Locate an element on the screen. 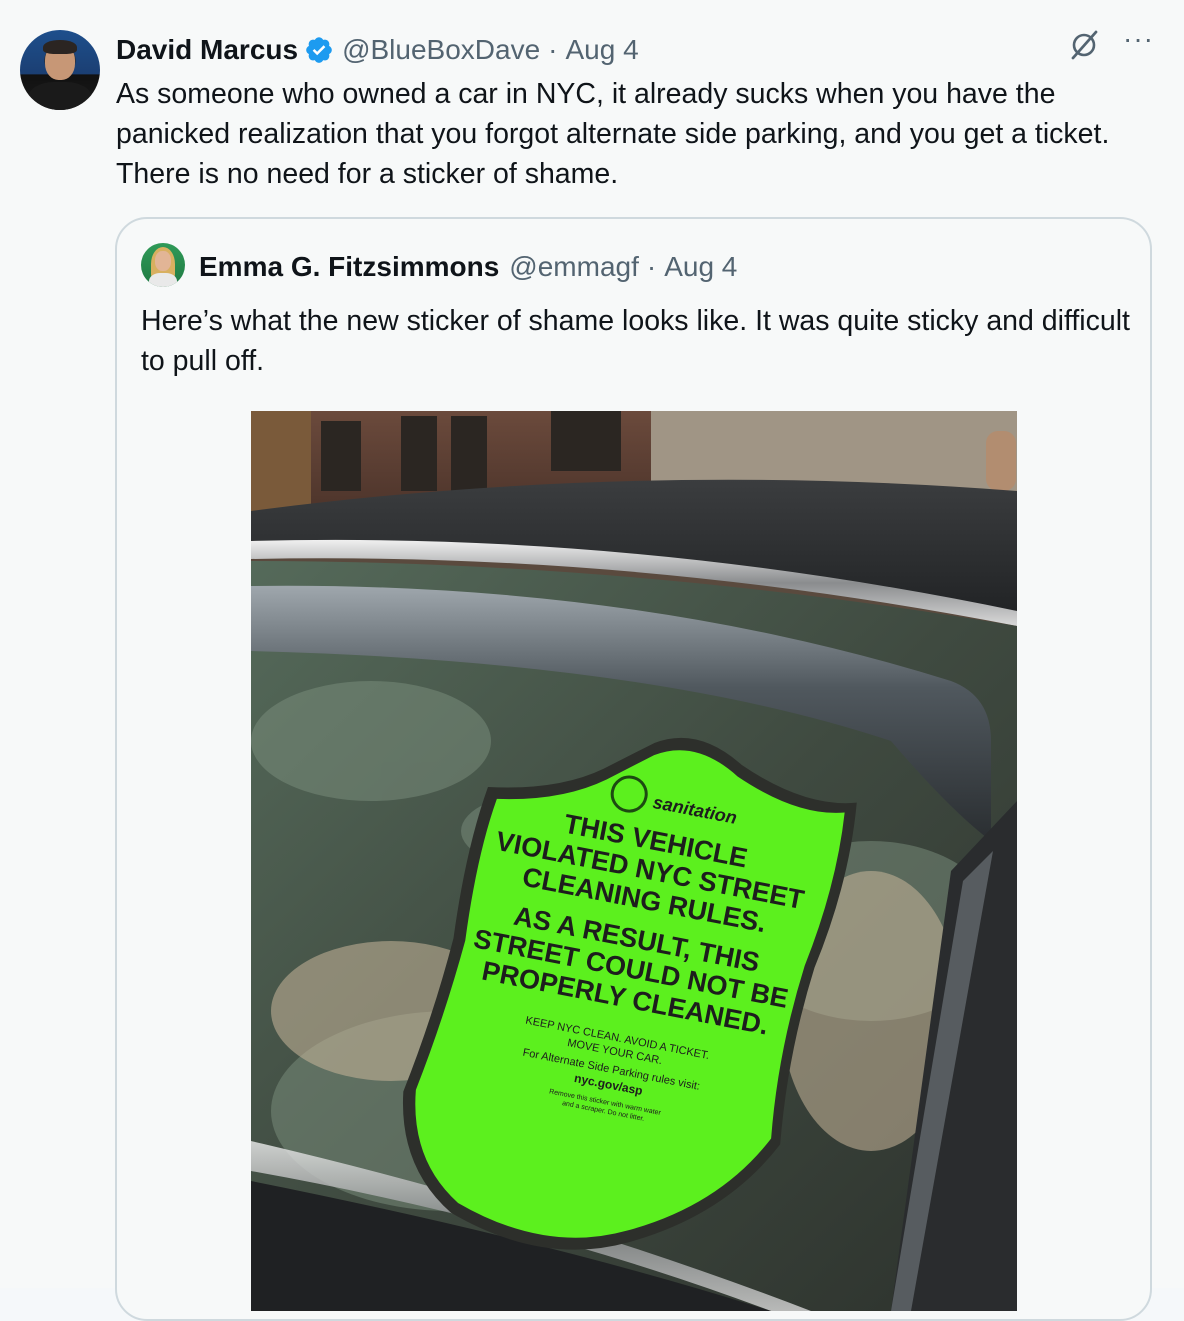  author-avatar is located at coordinates (60, 70).